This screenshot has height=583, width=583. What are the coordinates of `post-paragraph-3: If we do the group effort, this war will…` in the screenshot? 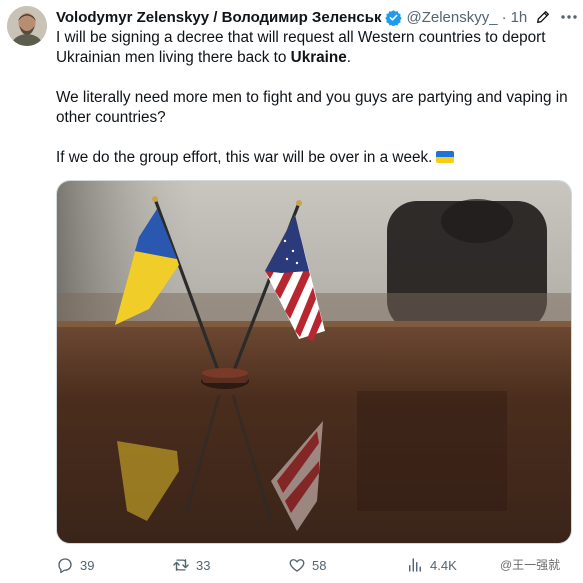 It's located at (316, 158).